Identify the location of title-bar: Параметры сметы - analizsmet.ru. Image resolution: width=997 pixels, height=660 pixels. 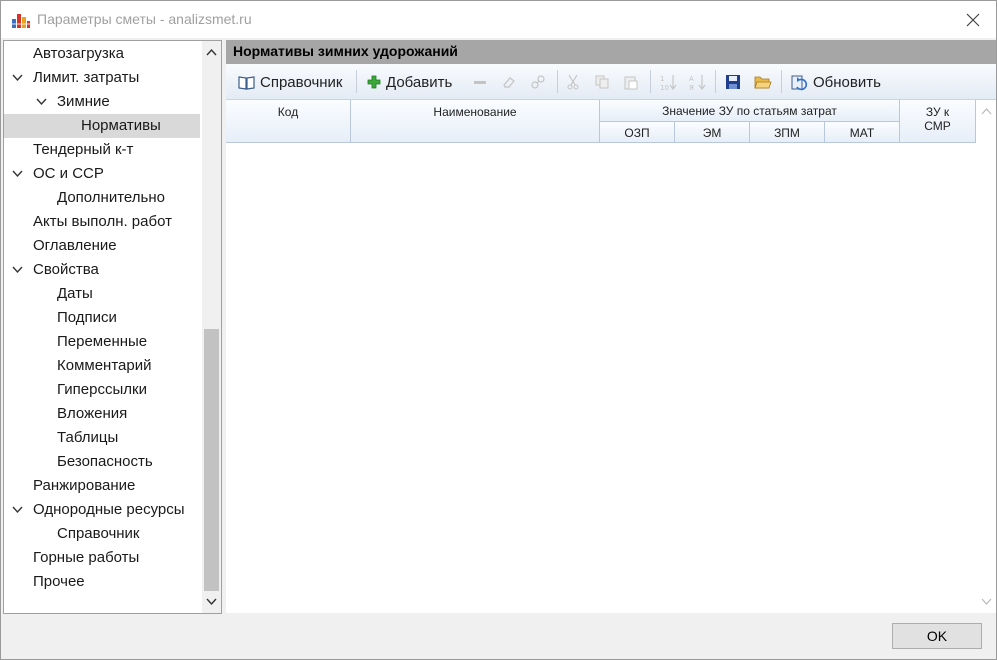
(498, 19).